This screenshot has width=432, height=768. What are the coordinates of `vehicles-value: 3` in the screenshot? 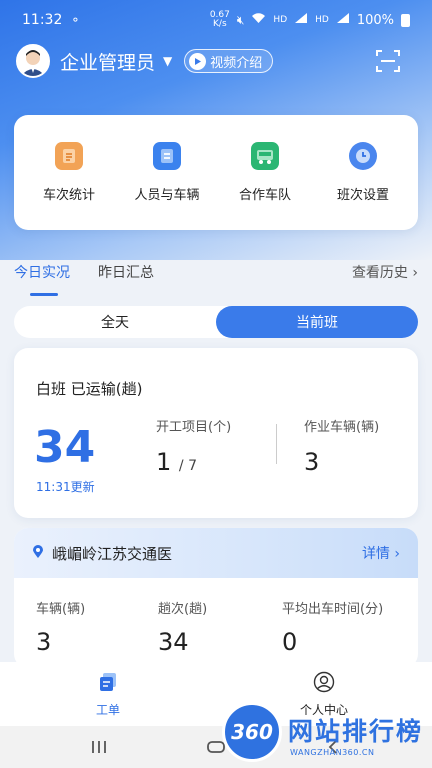 It's located at (312, 462).